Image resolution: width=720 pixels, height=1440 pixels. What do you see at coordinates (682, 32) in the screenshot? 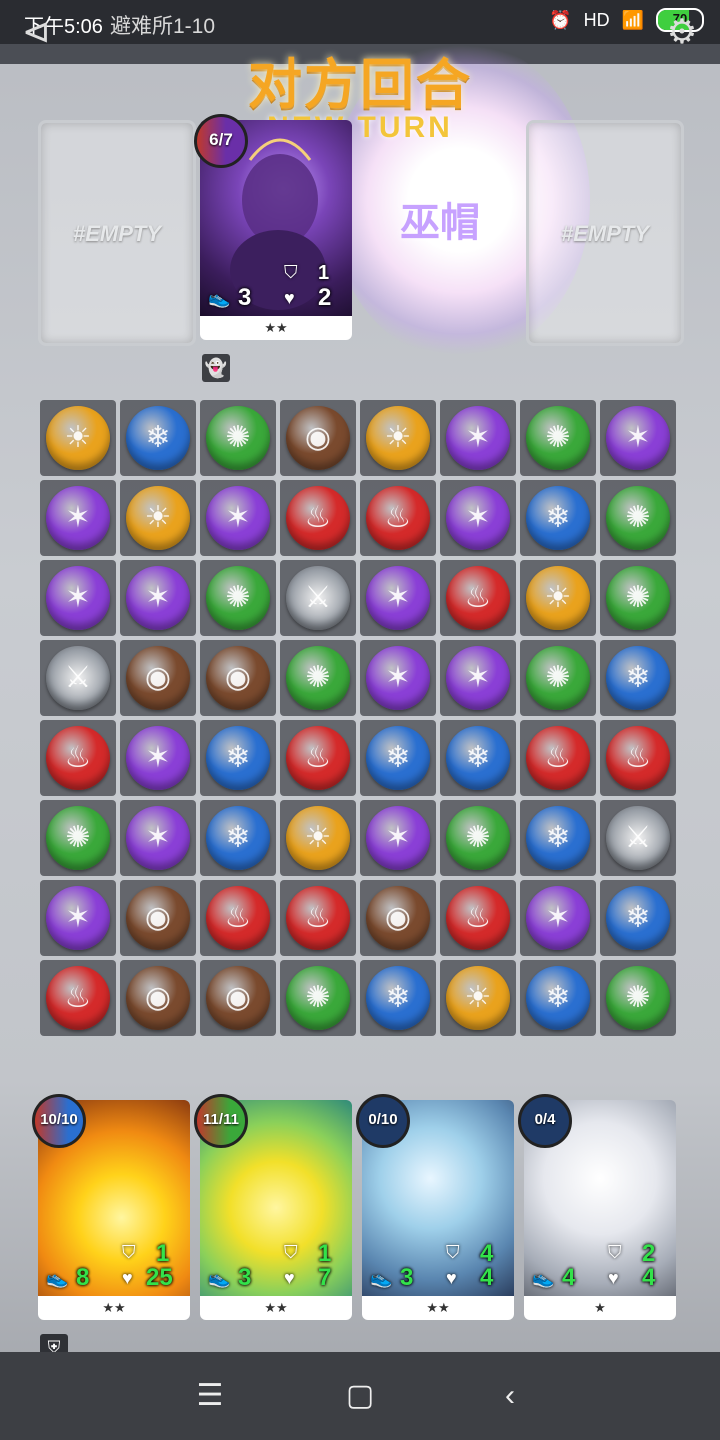
I see `gear-icon: ⚙` at bounding box center [682, 32].